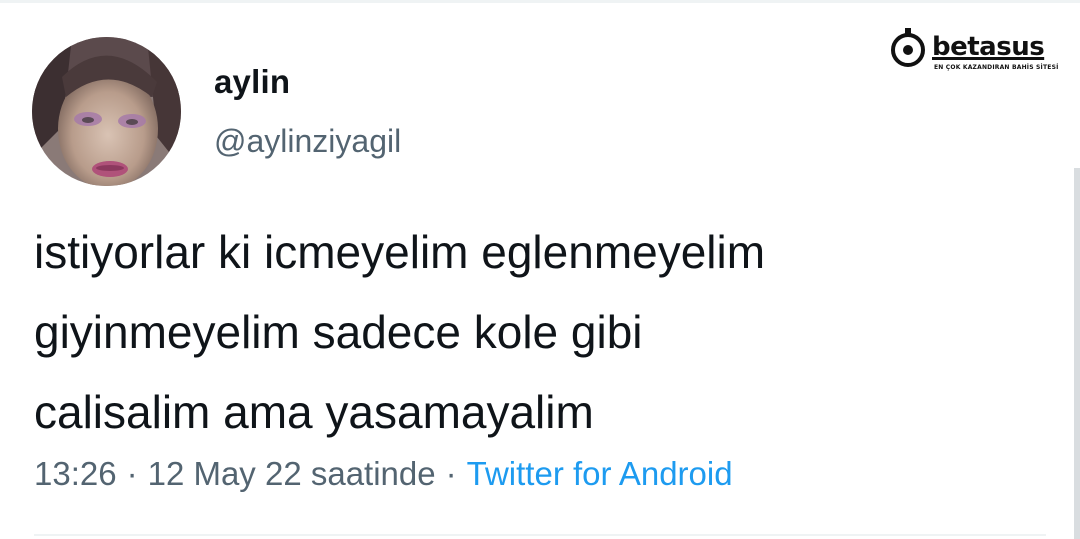  I want to click on betasus-watermark: betasus EN ÇOK KAZANDIRAN BAHİS SİTESİ, so click(975, 53).